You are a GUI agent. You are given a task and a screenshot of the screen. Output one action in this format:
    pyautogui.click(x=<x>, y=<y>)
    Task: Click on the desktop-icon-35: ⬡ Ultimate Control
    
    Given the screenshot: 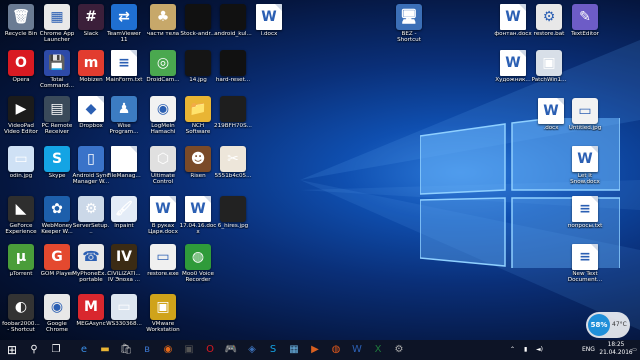 What is the action you would take?
    pyautogui.click(x=163, y=168)
    